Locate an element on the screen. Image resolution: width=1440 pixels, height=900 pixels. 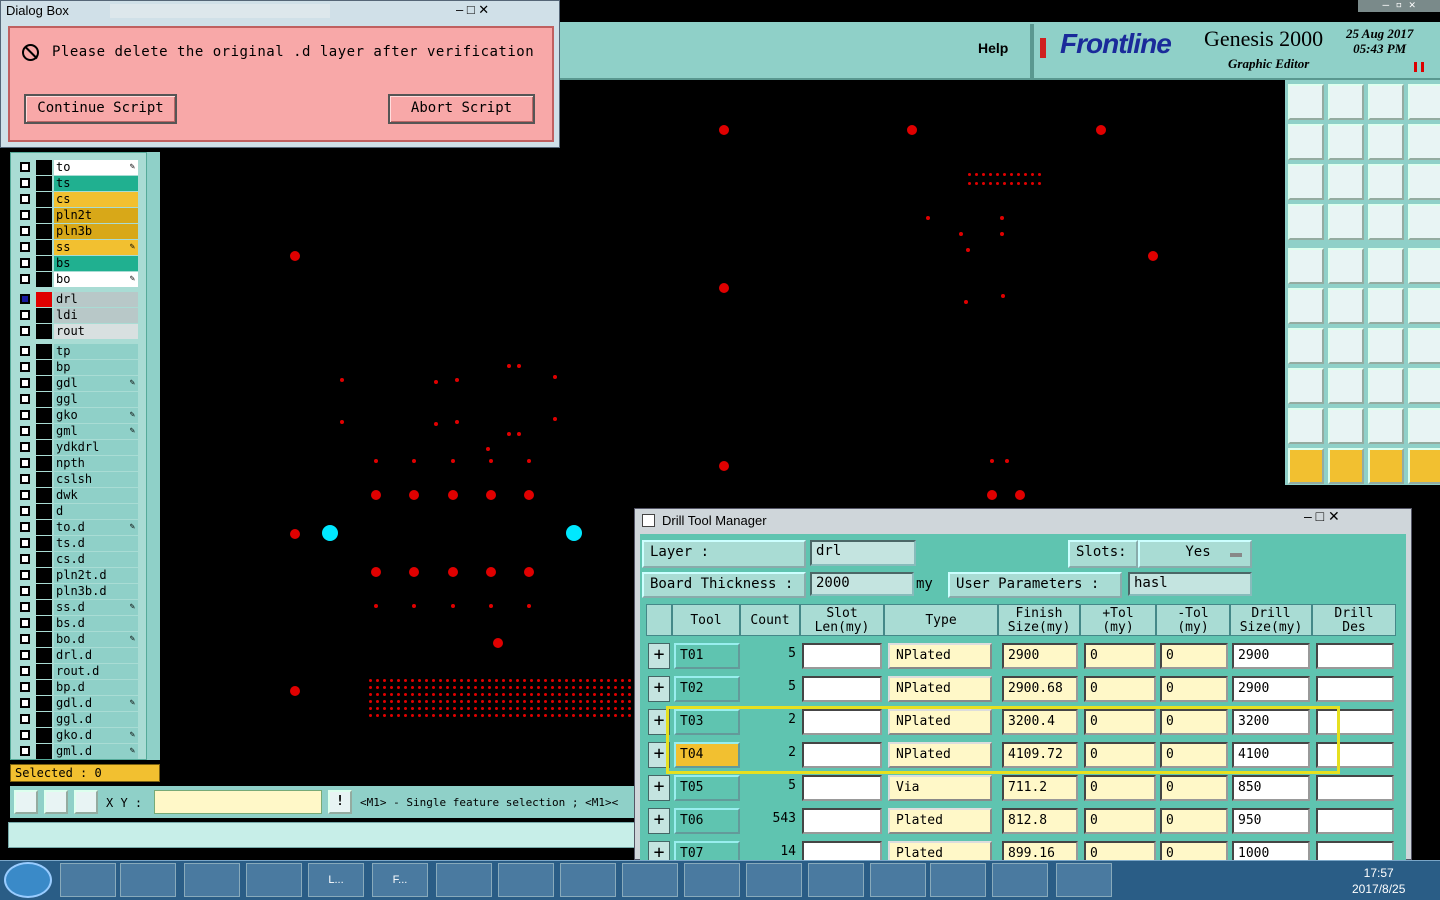
layer-name: to.d ✎ is located at coordinates (96, 527).